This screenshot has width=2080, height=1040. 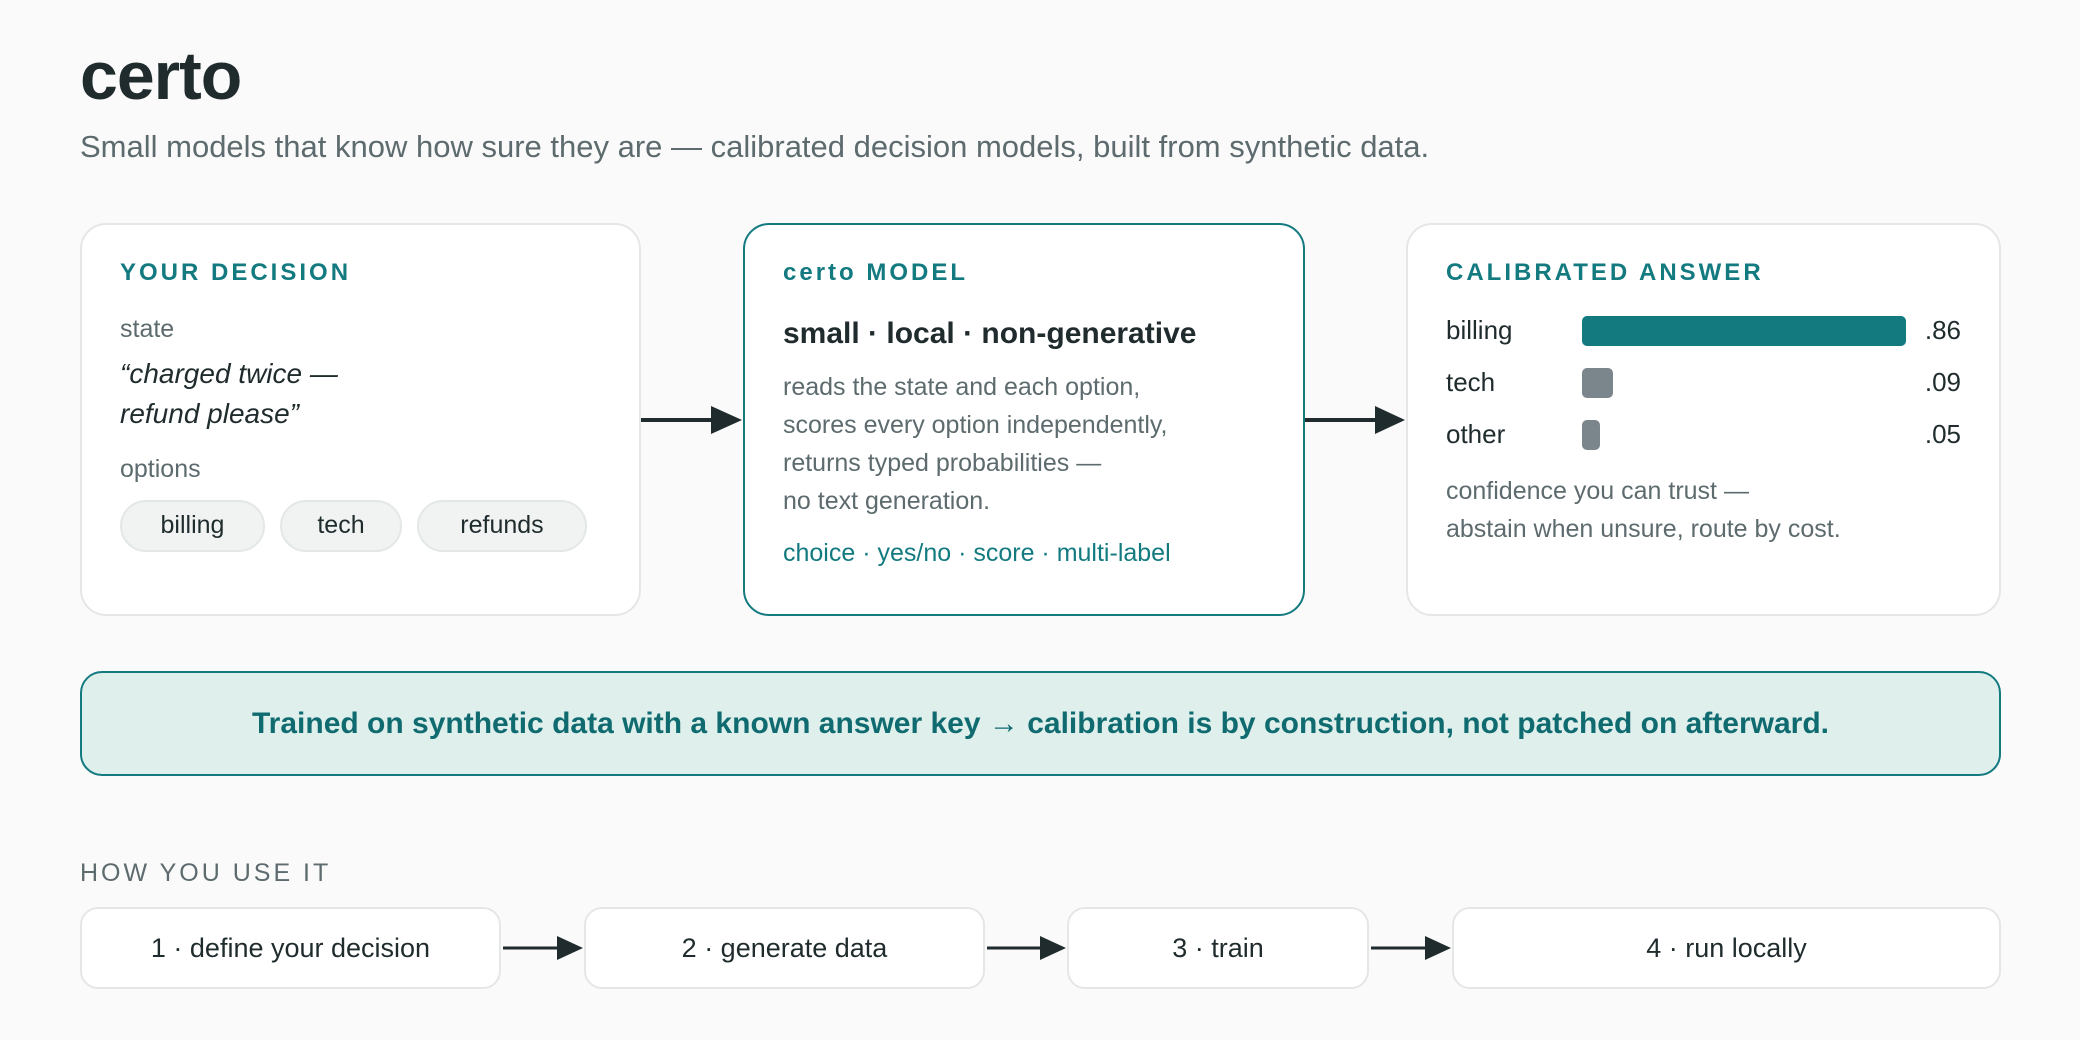 I want to click on options-list: billing tech refunds, so click(x=360, y=525).